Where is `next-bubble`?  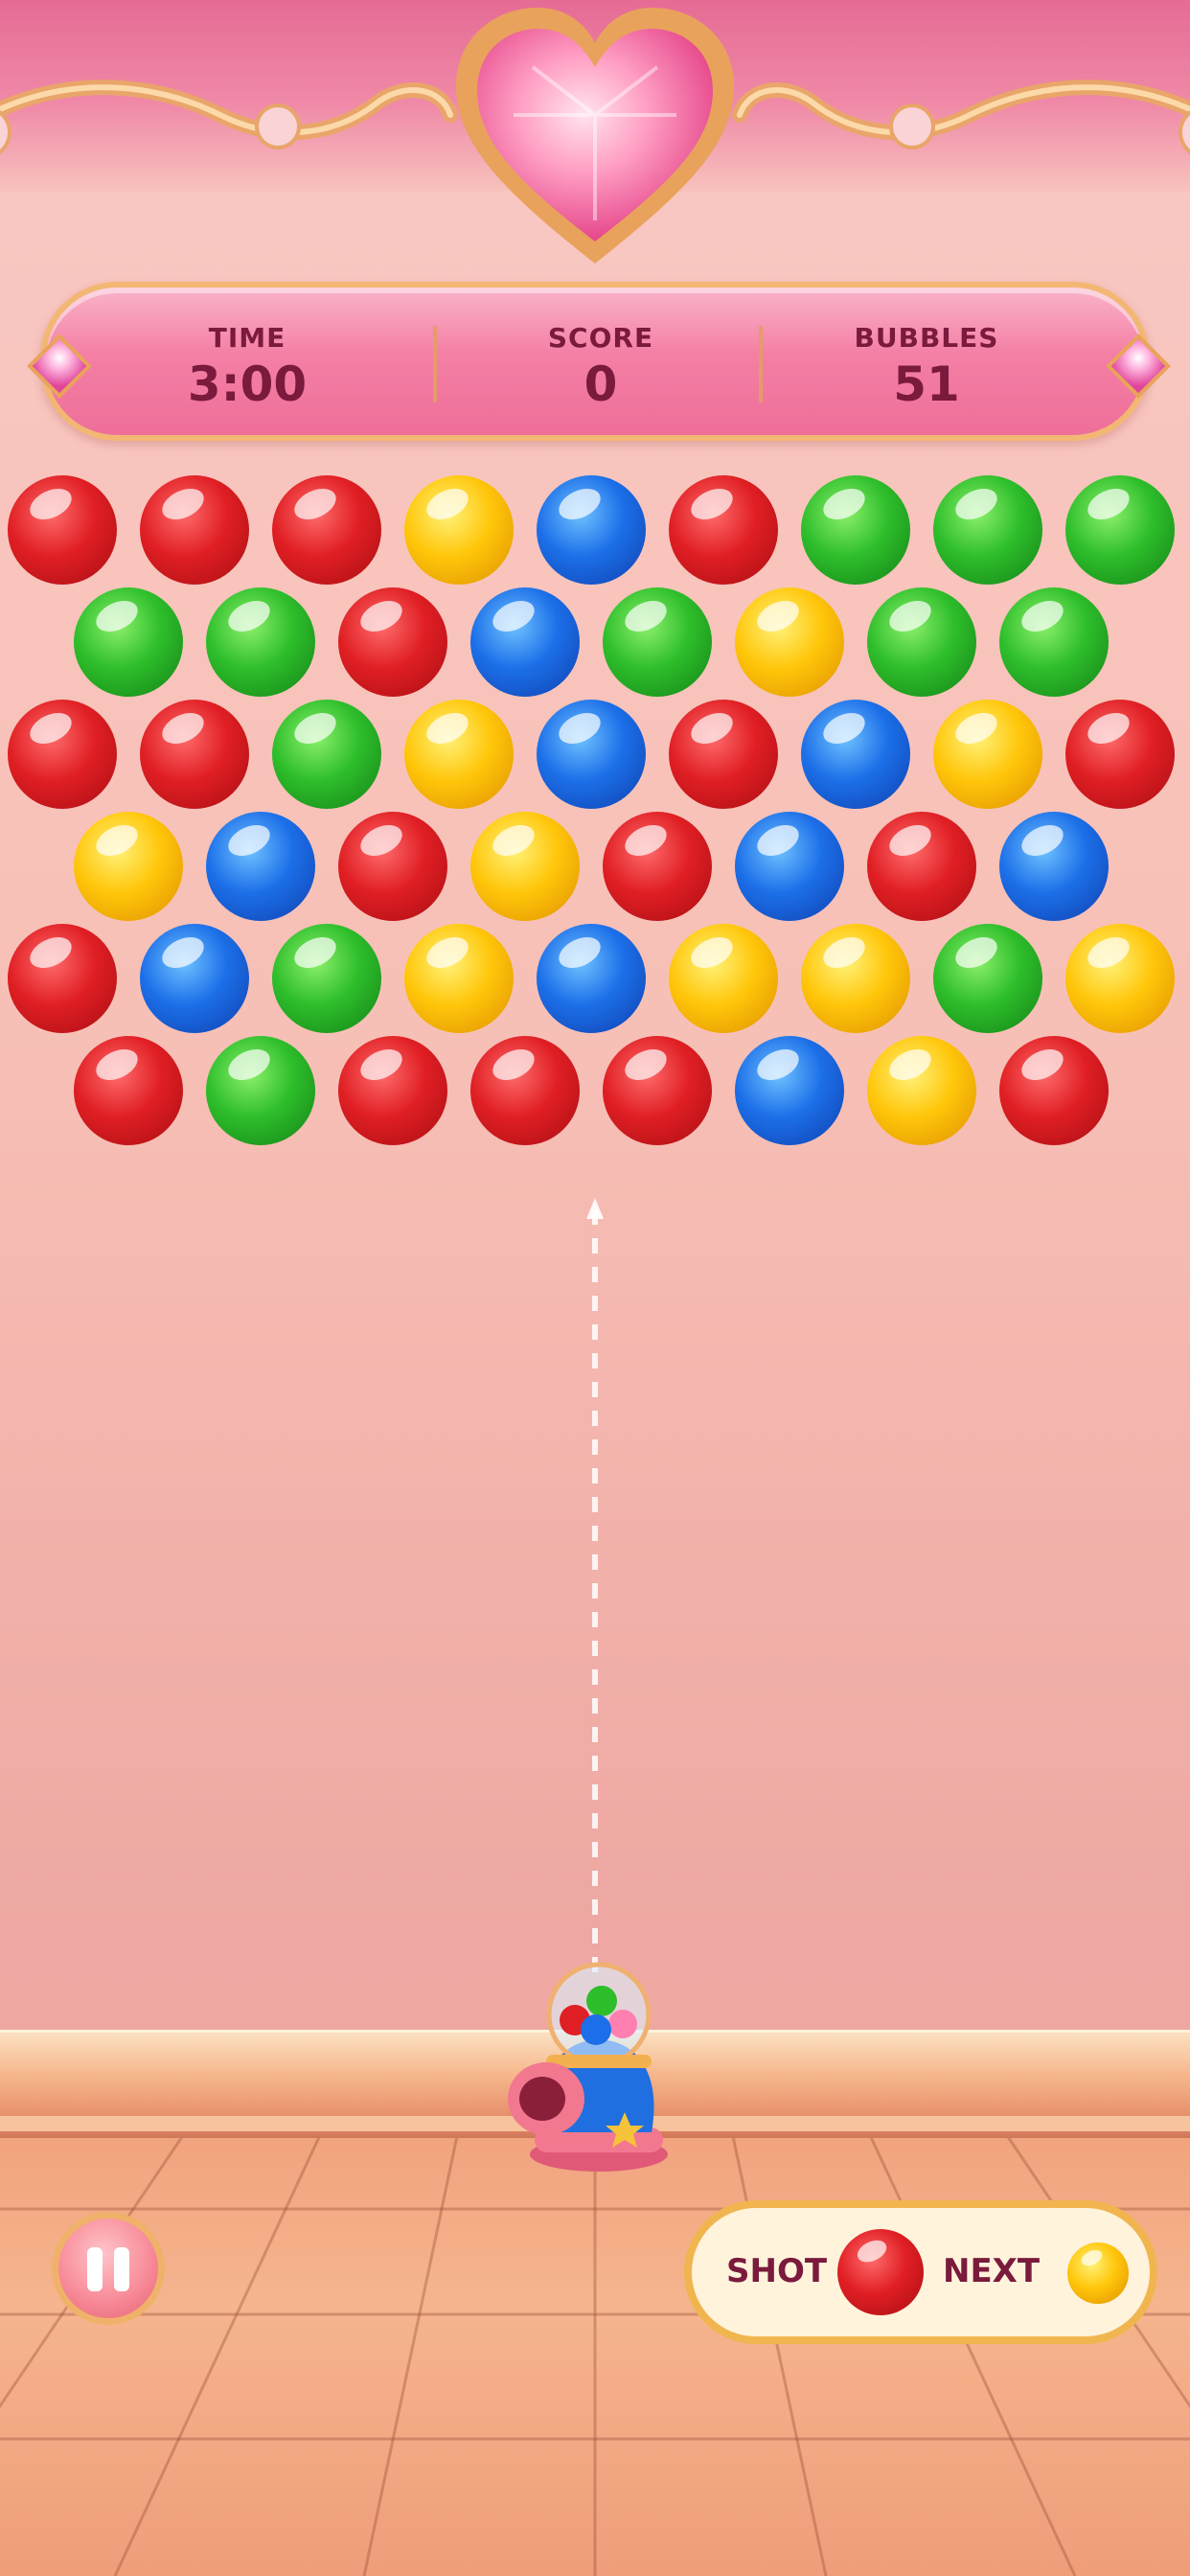 next-bubble is located at coordinates (1098, 2273).